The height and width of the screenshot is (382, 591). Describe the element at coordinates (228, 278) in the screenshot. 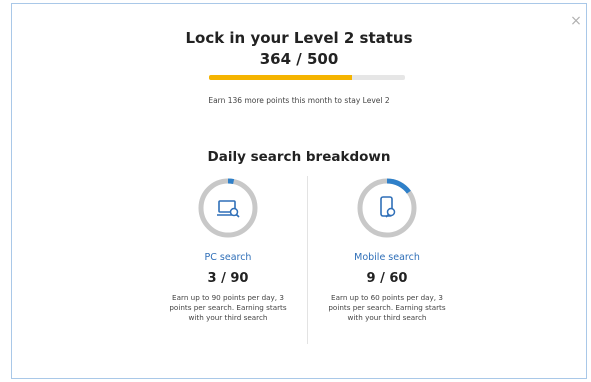

I see `pc-search-count: 3 / 90` at that location.